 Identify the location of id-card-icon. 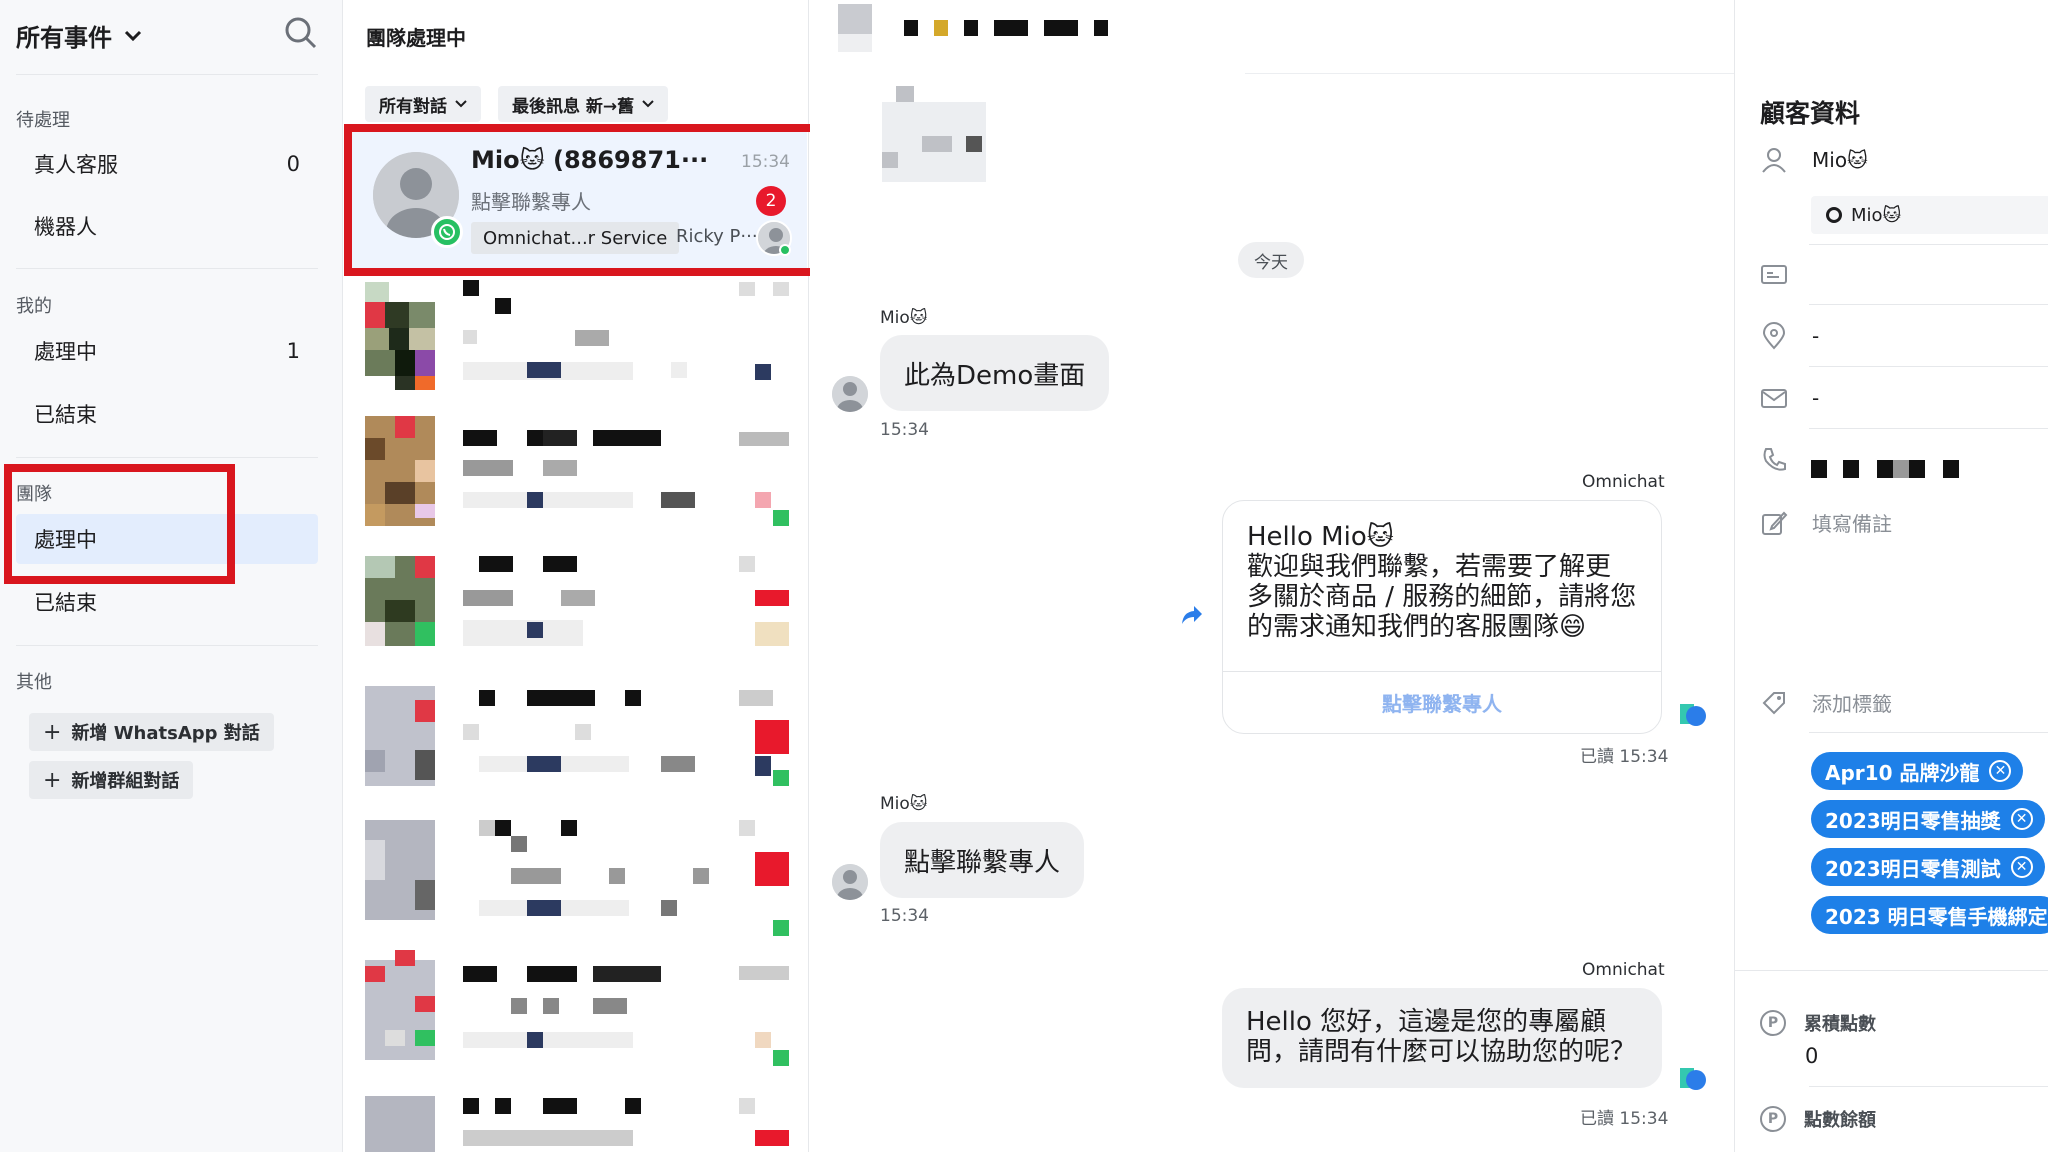
(1774, 274).